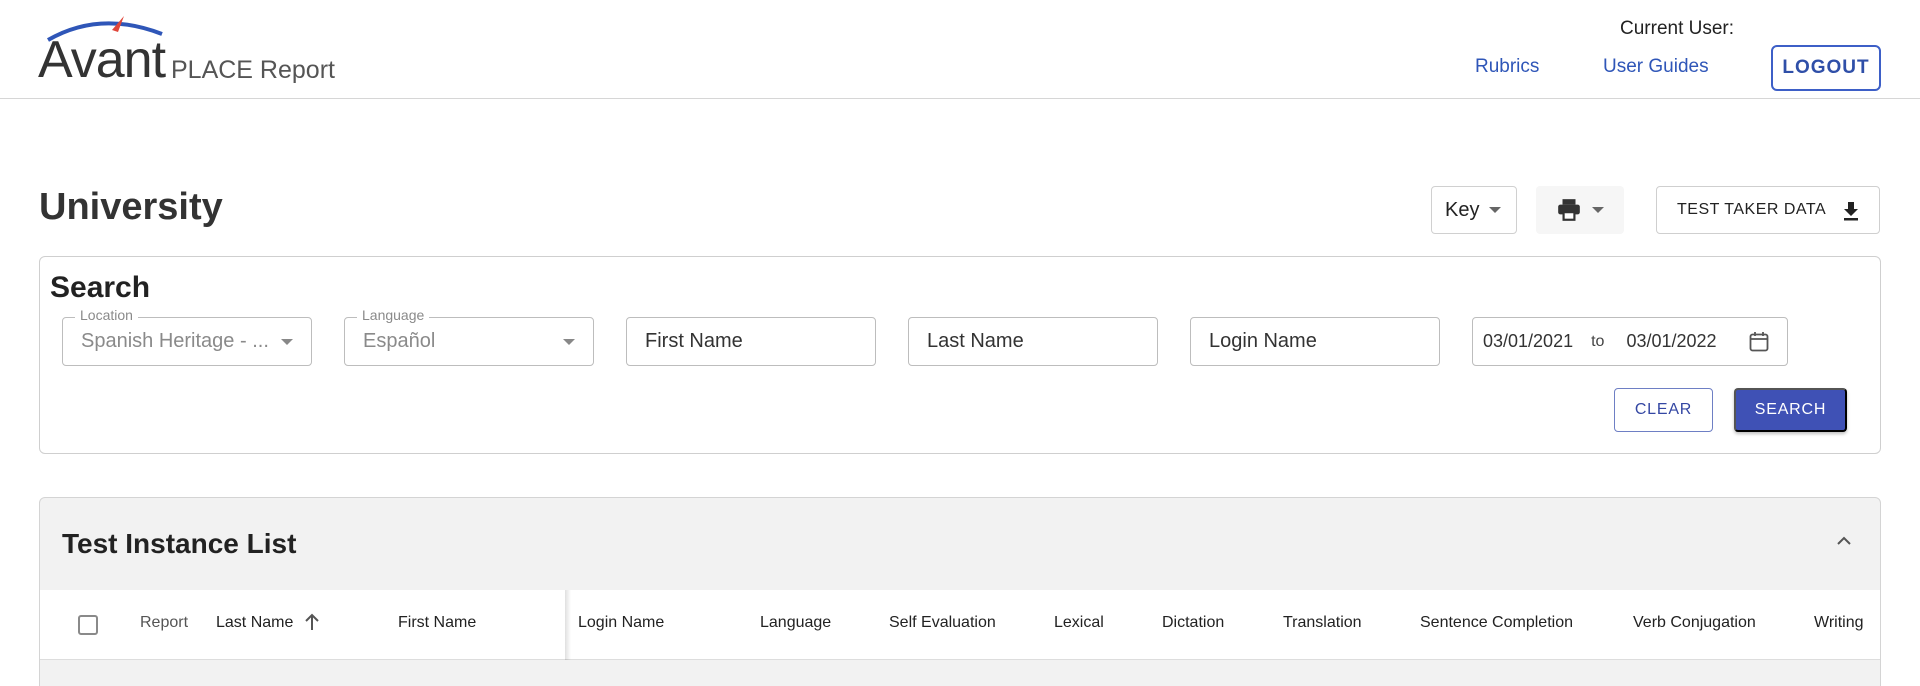 The height and width of the screenshot is (686, 1920). I want to click on column-header-first-name: First Name, so click(437, 623).